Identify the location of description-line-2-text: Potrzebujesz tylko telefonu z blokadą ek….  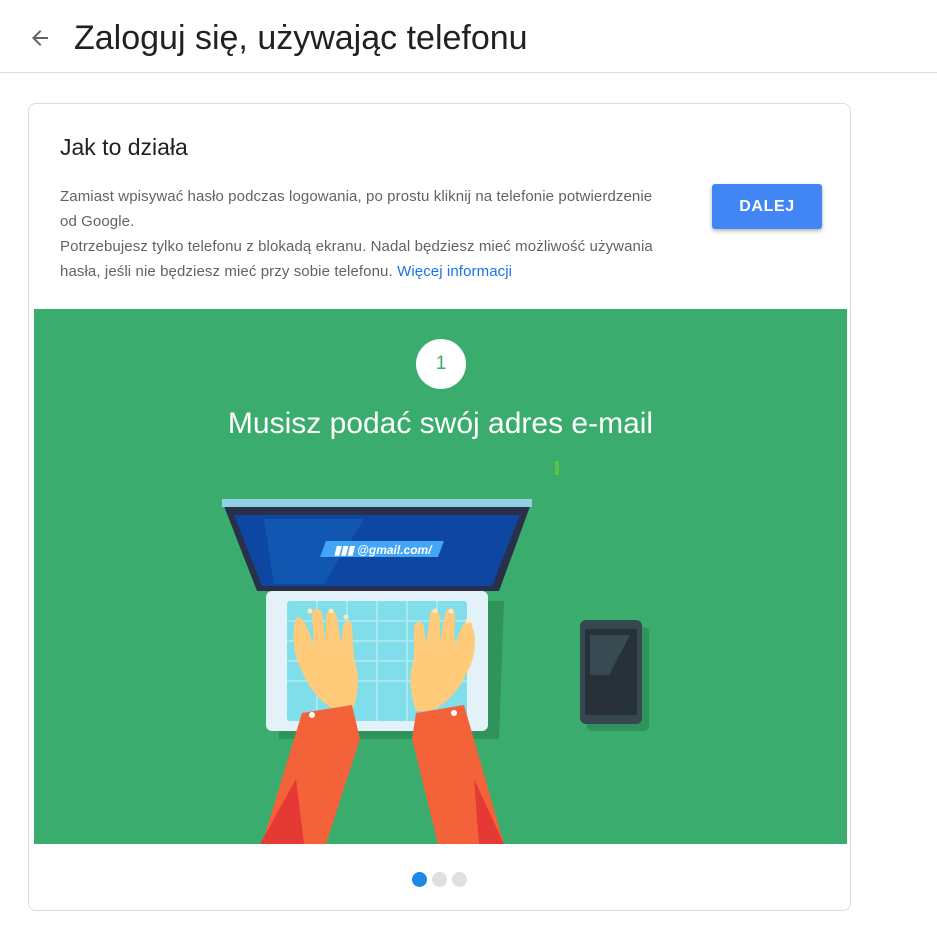
(356, 259).